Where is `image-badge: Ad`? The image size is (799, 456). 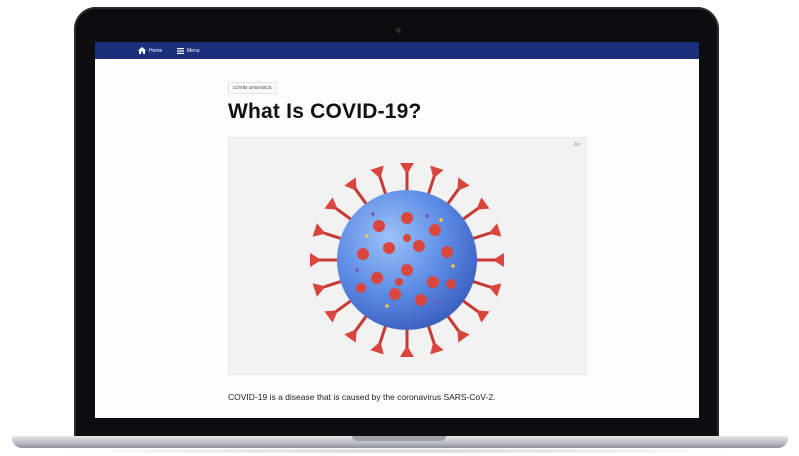 image-badge: Ad is located at coordinates (576, 145).